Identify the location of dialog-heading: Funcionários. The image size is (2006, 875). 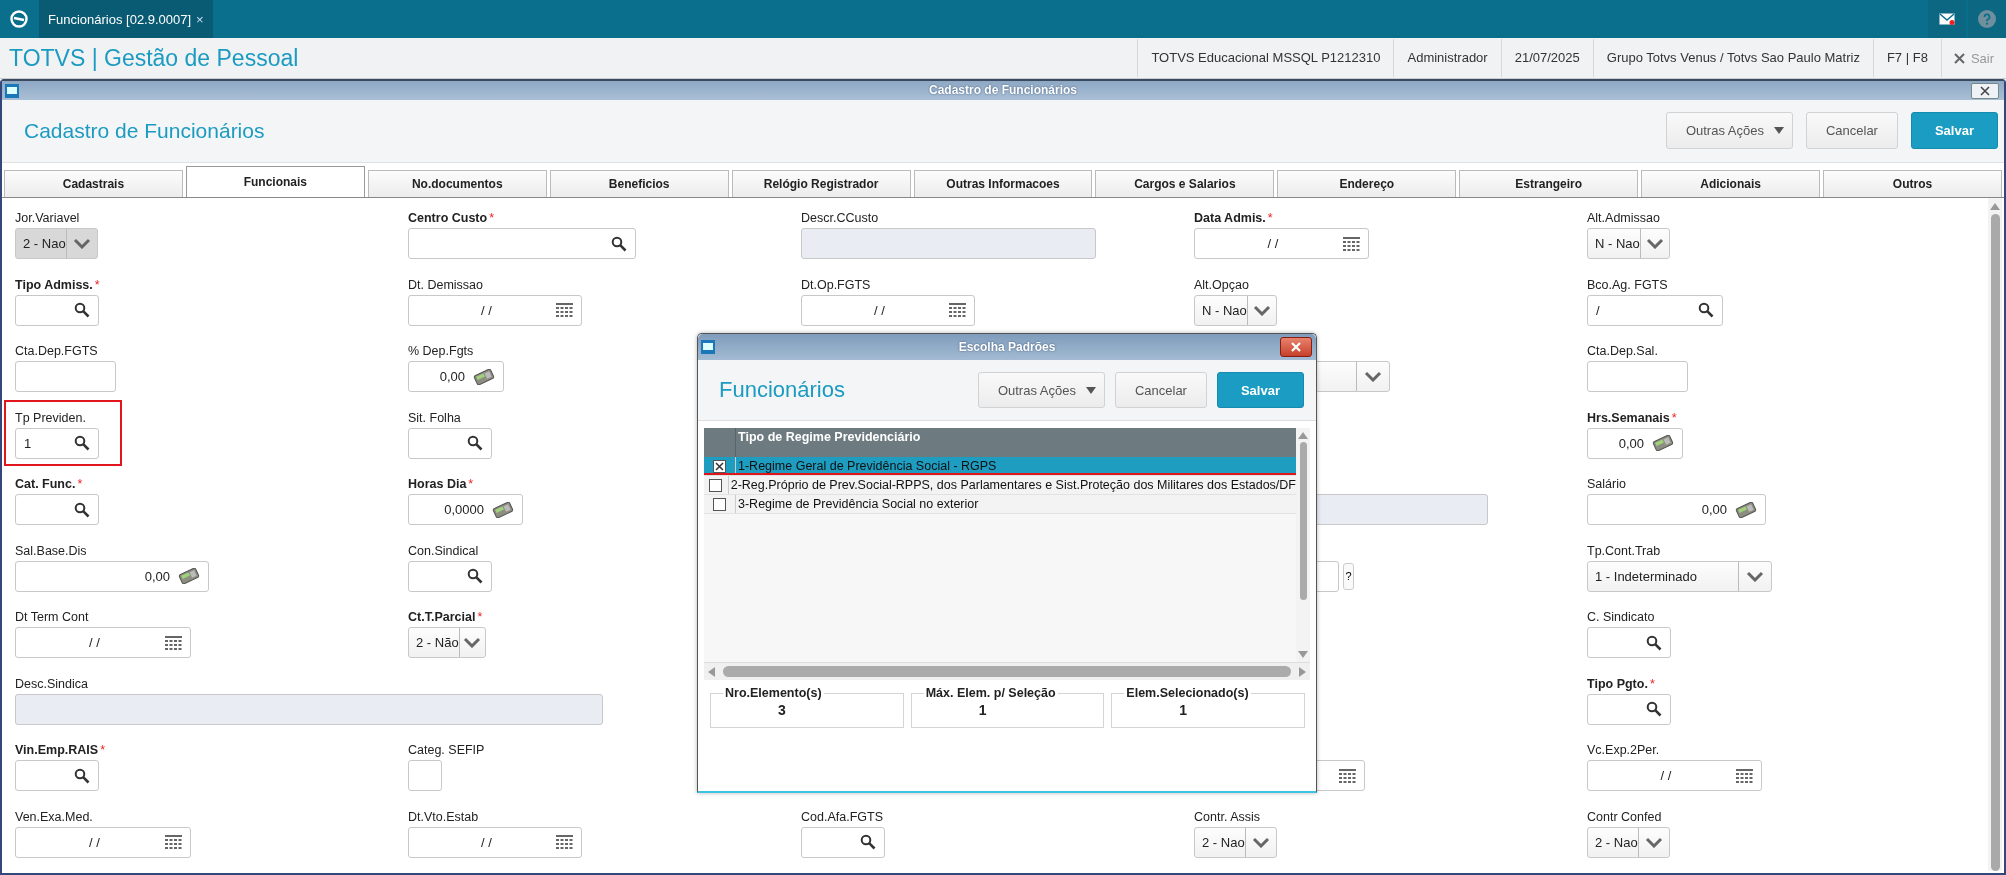
(782, 390).